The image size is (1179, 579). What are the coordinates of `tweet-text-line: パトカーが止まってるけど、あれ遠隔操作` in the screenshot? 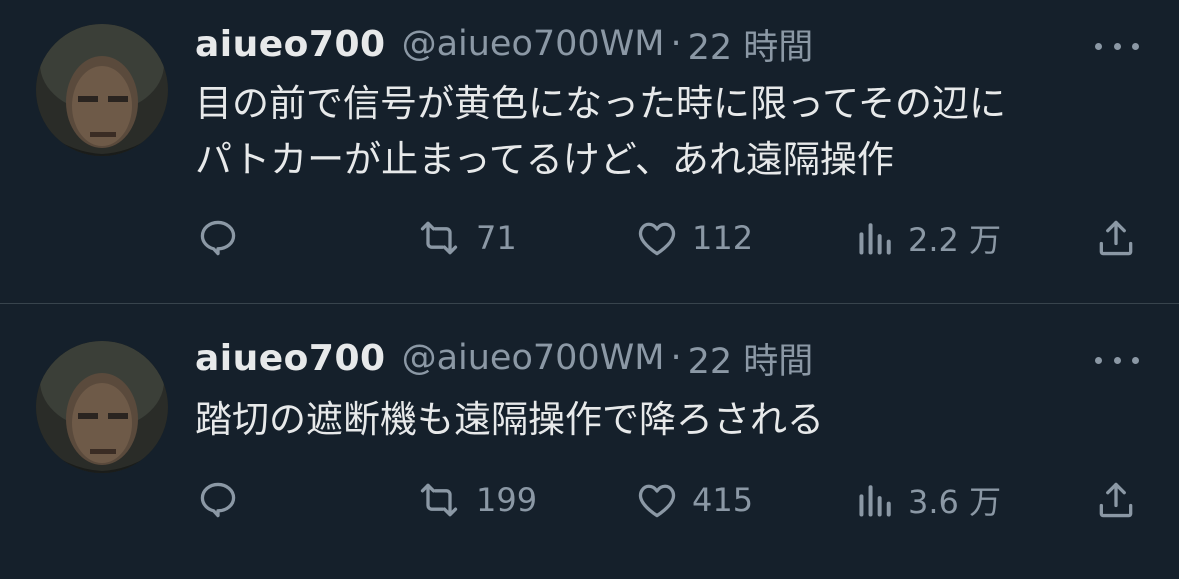 It's located at (544, 159).